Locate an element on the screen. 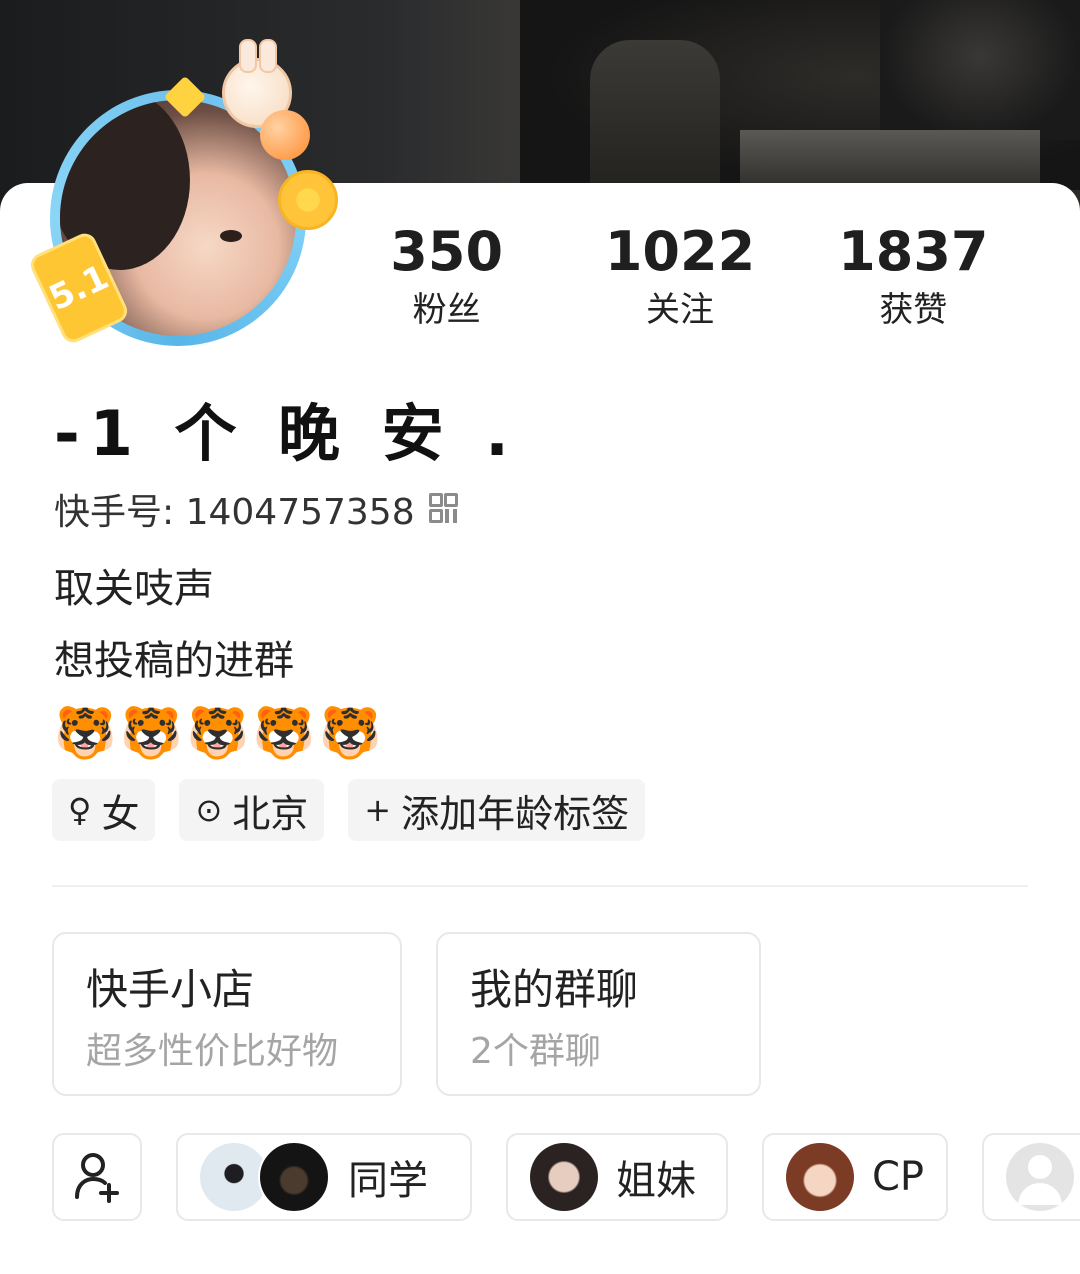  stat-followers: 350 粉丝 is located at coordinates (446, 277).